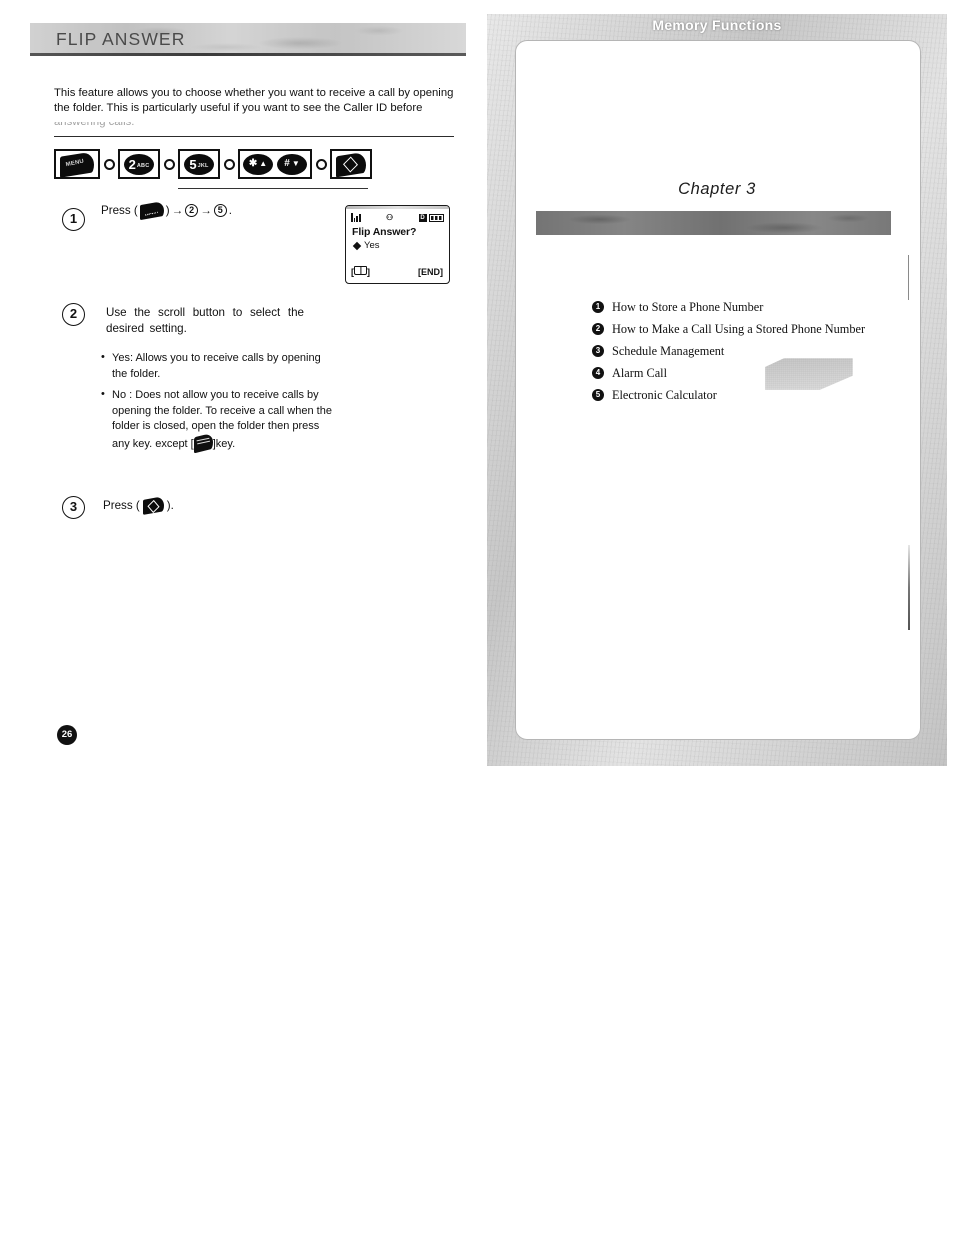  I want to click on digit-5-key-box: 5 JKL, so click(199, 164).